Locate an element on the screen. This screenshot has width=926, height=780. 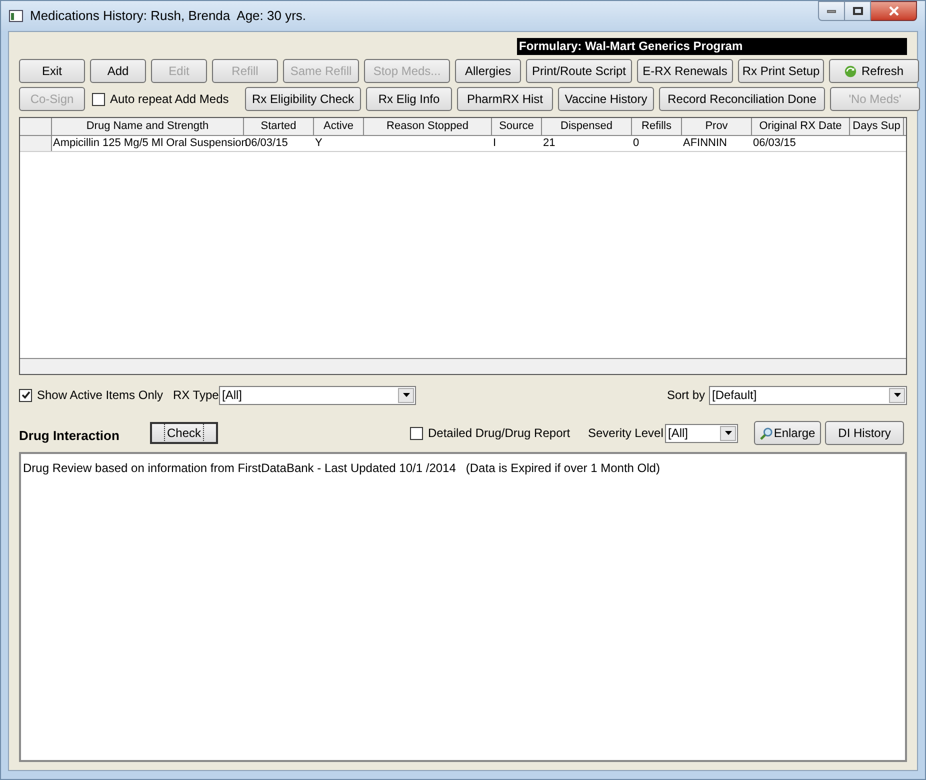
table-cell-text: Y is located at coordinates (319, 143).